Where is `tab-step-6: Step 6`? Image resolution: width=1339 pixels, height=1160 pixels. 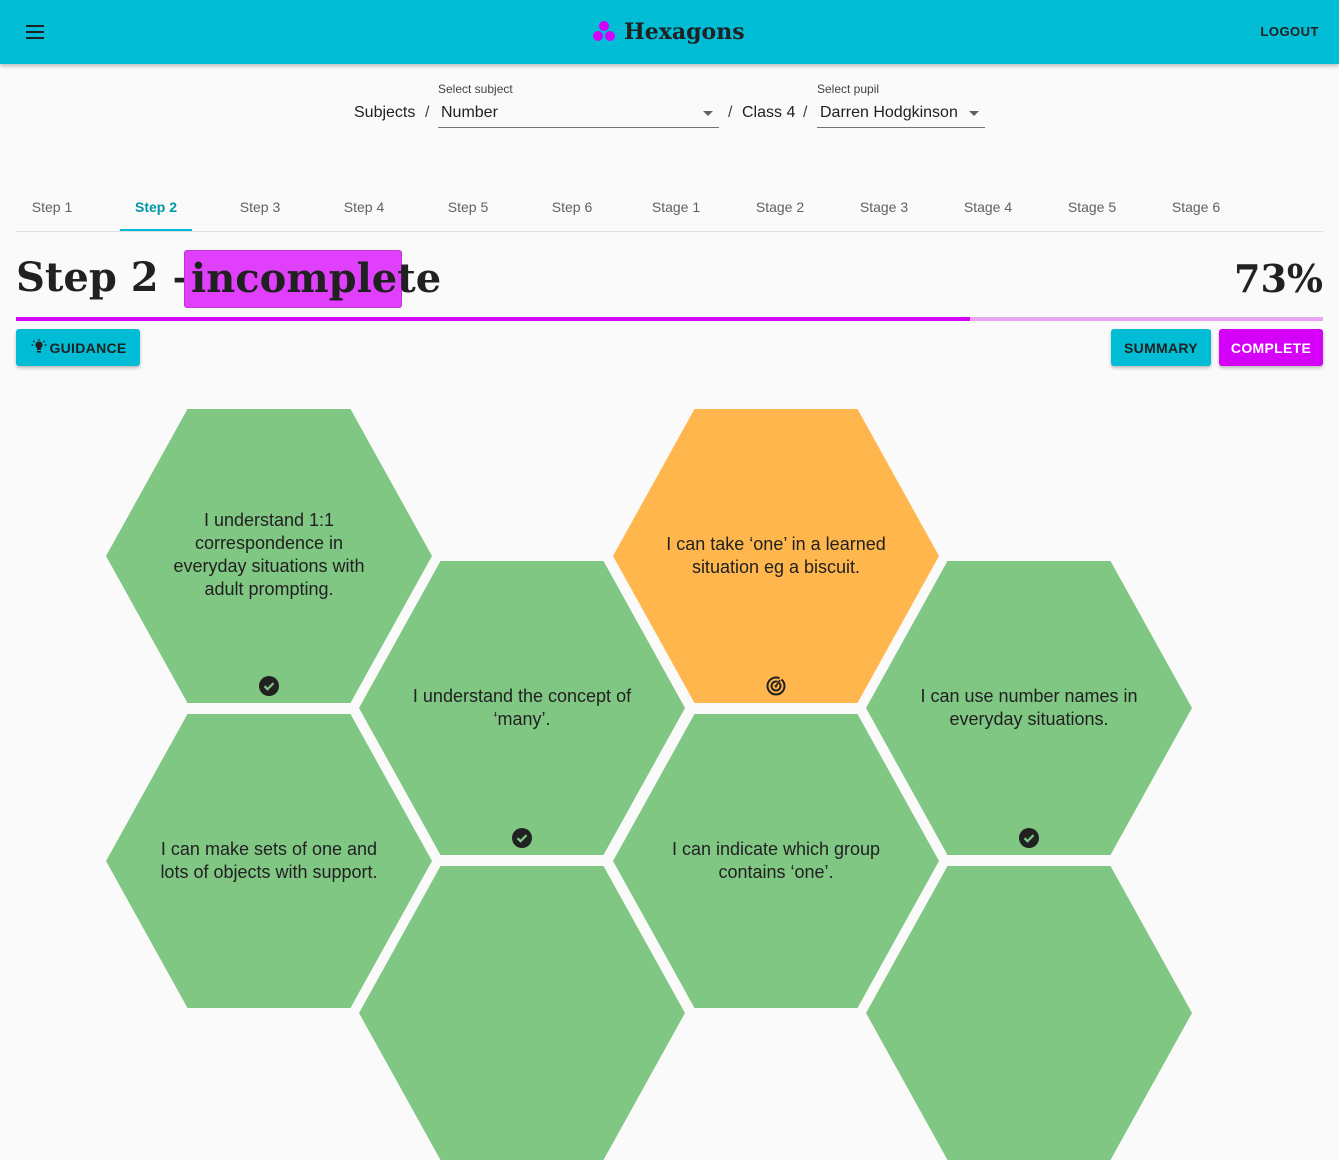
tab-step-6: Step 6 is located at coordinates (572, 207).